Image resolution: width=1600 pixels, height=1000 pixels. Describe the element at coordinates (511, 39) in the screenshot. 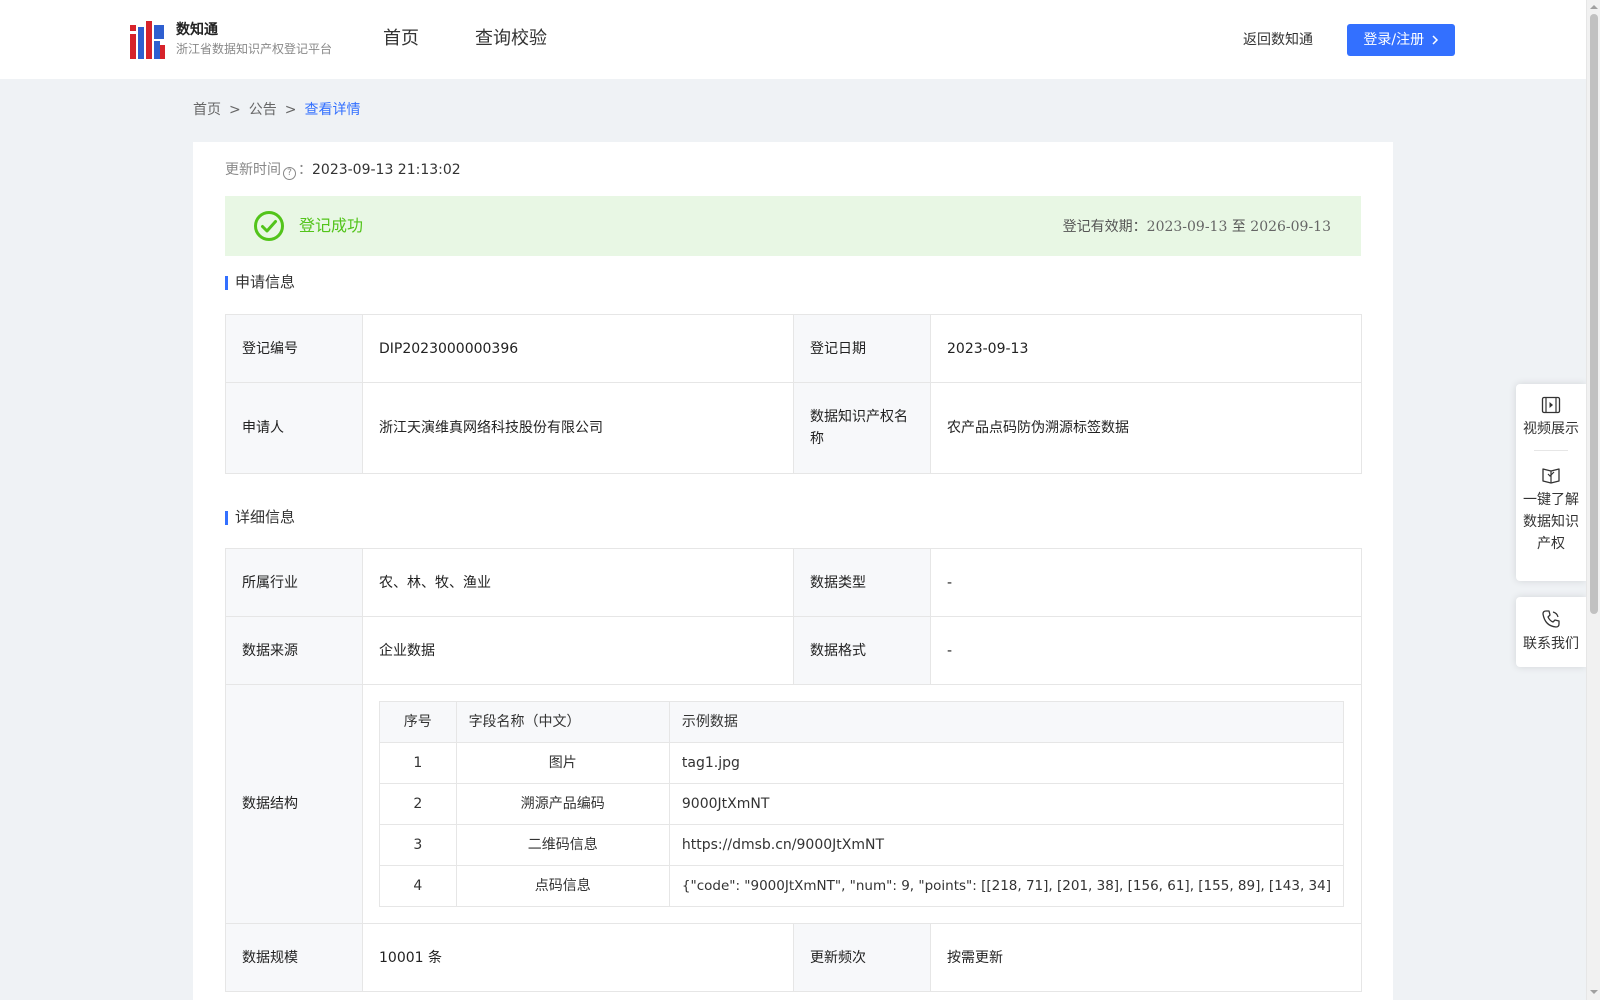

I see `nav-query-verify: 查询校验` at that location.